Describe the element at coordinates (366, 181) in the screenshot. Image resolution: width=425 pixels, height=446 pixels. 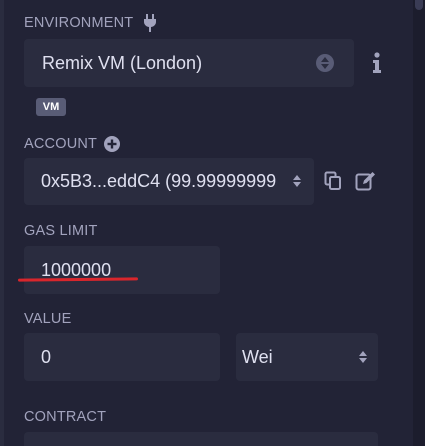
I see `edit-icon` at that location.